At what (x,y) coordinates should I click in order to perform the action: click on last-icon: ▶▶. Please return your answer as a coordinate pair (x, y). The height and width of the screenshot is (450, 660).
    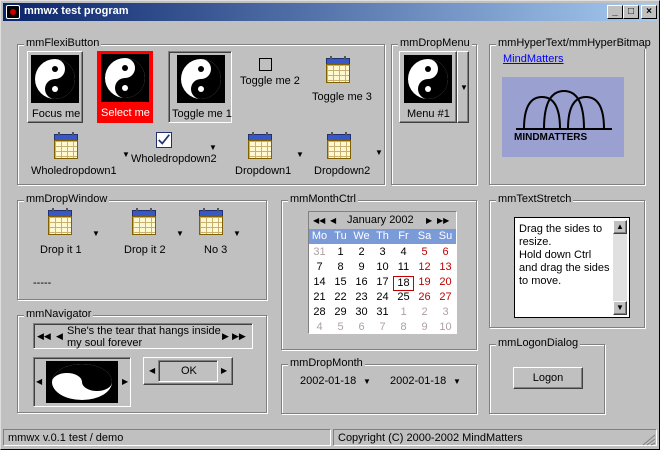
    Looking at the image, I should click on (239, 336).